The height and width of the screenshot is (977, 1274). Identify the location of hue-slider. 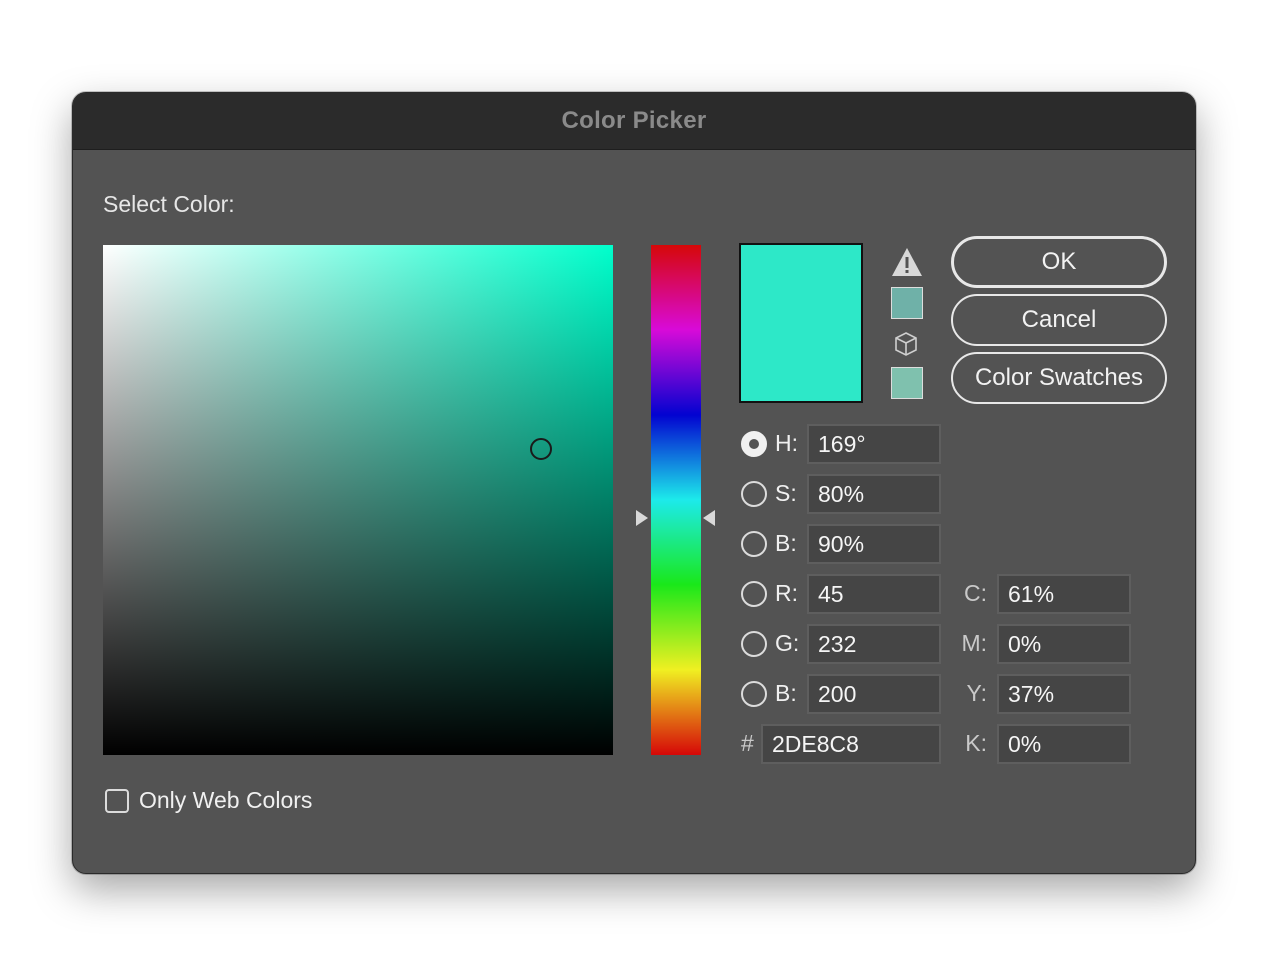
(676, 500).